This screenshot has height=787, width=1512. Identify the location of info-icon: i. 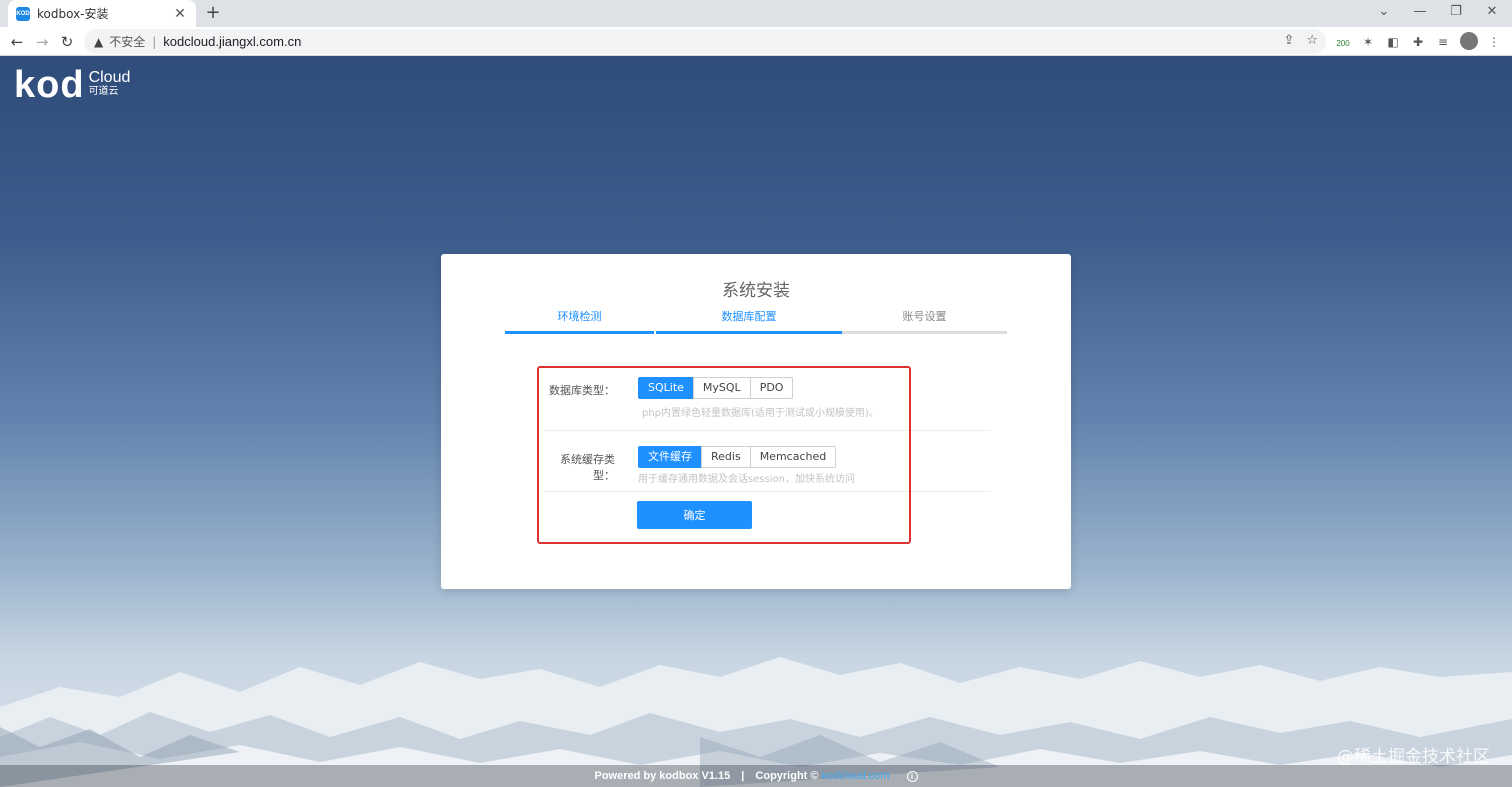
(912, 776).